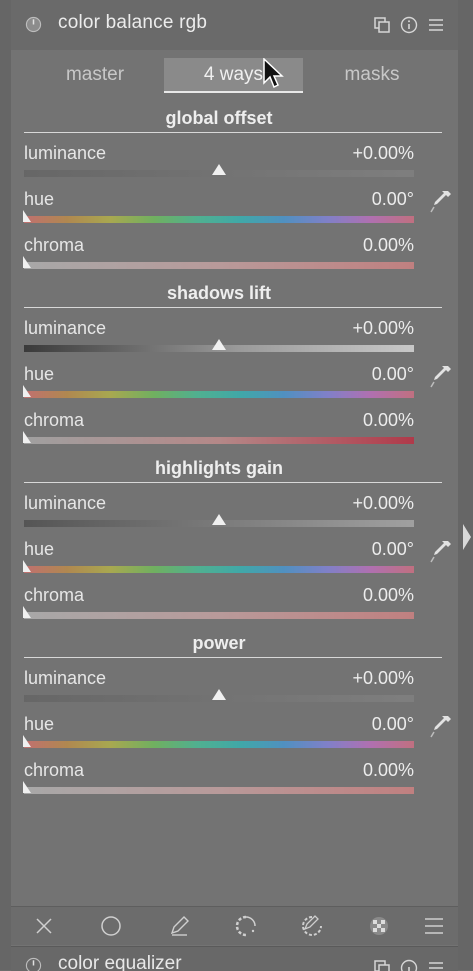 Image resolution: width=473 pixels, height=971 pixels. Describe the element at coordinates (273, 74) in the screenshot. I see `mouse-cursor-icon` at that location.